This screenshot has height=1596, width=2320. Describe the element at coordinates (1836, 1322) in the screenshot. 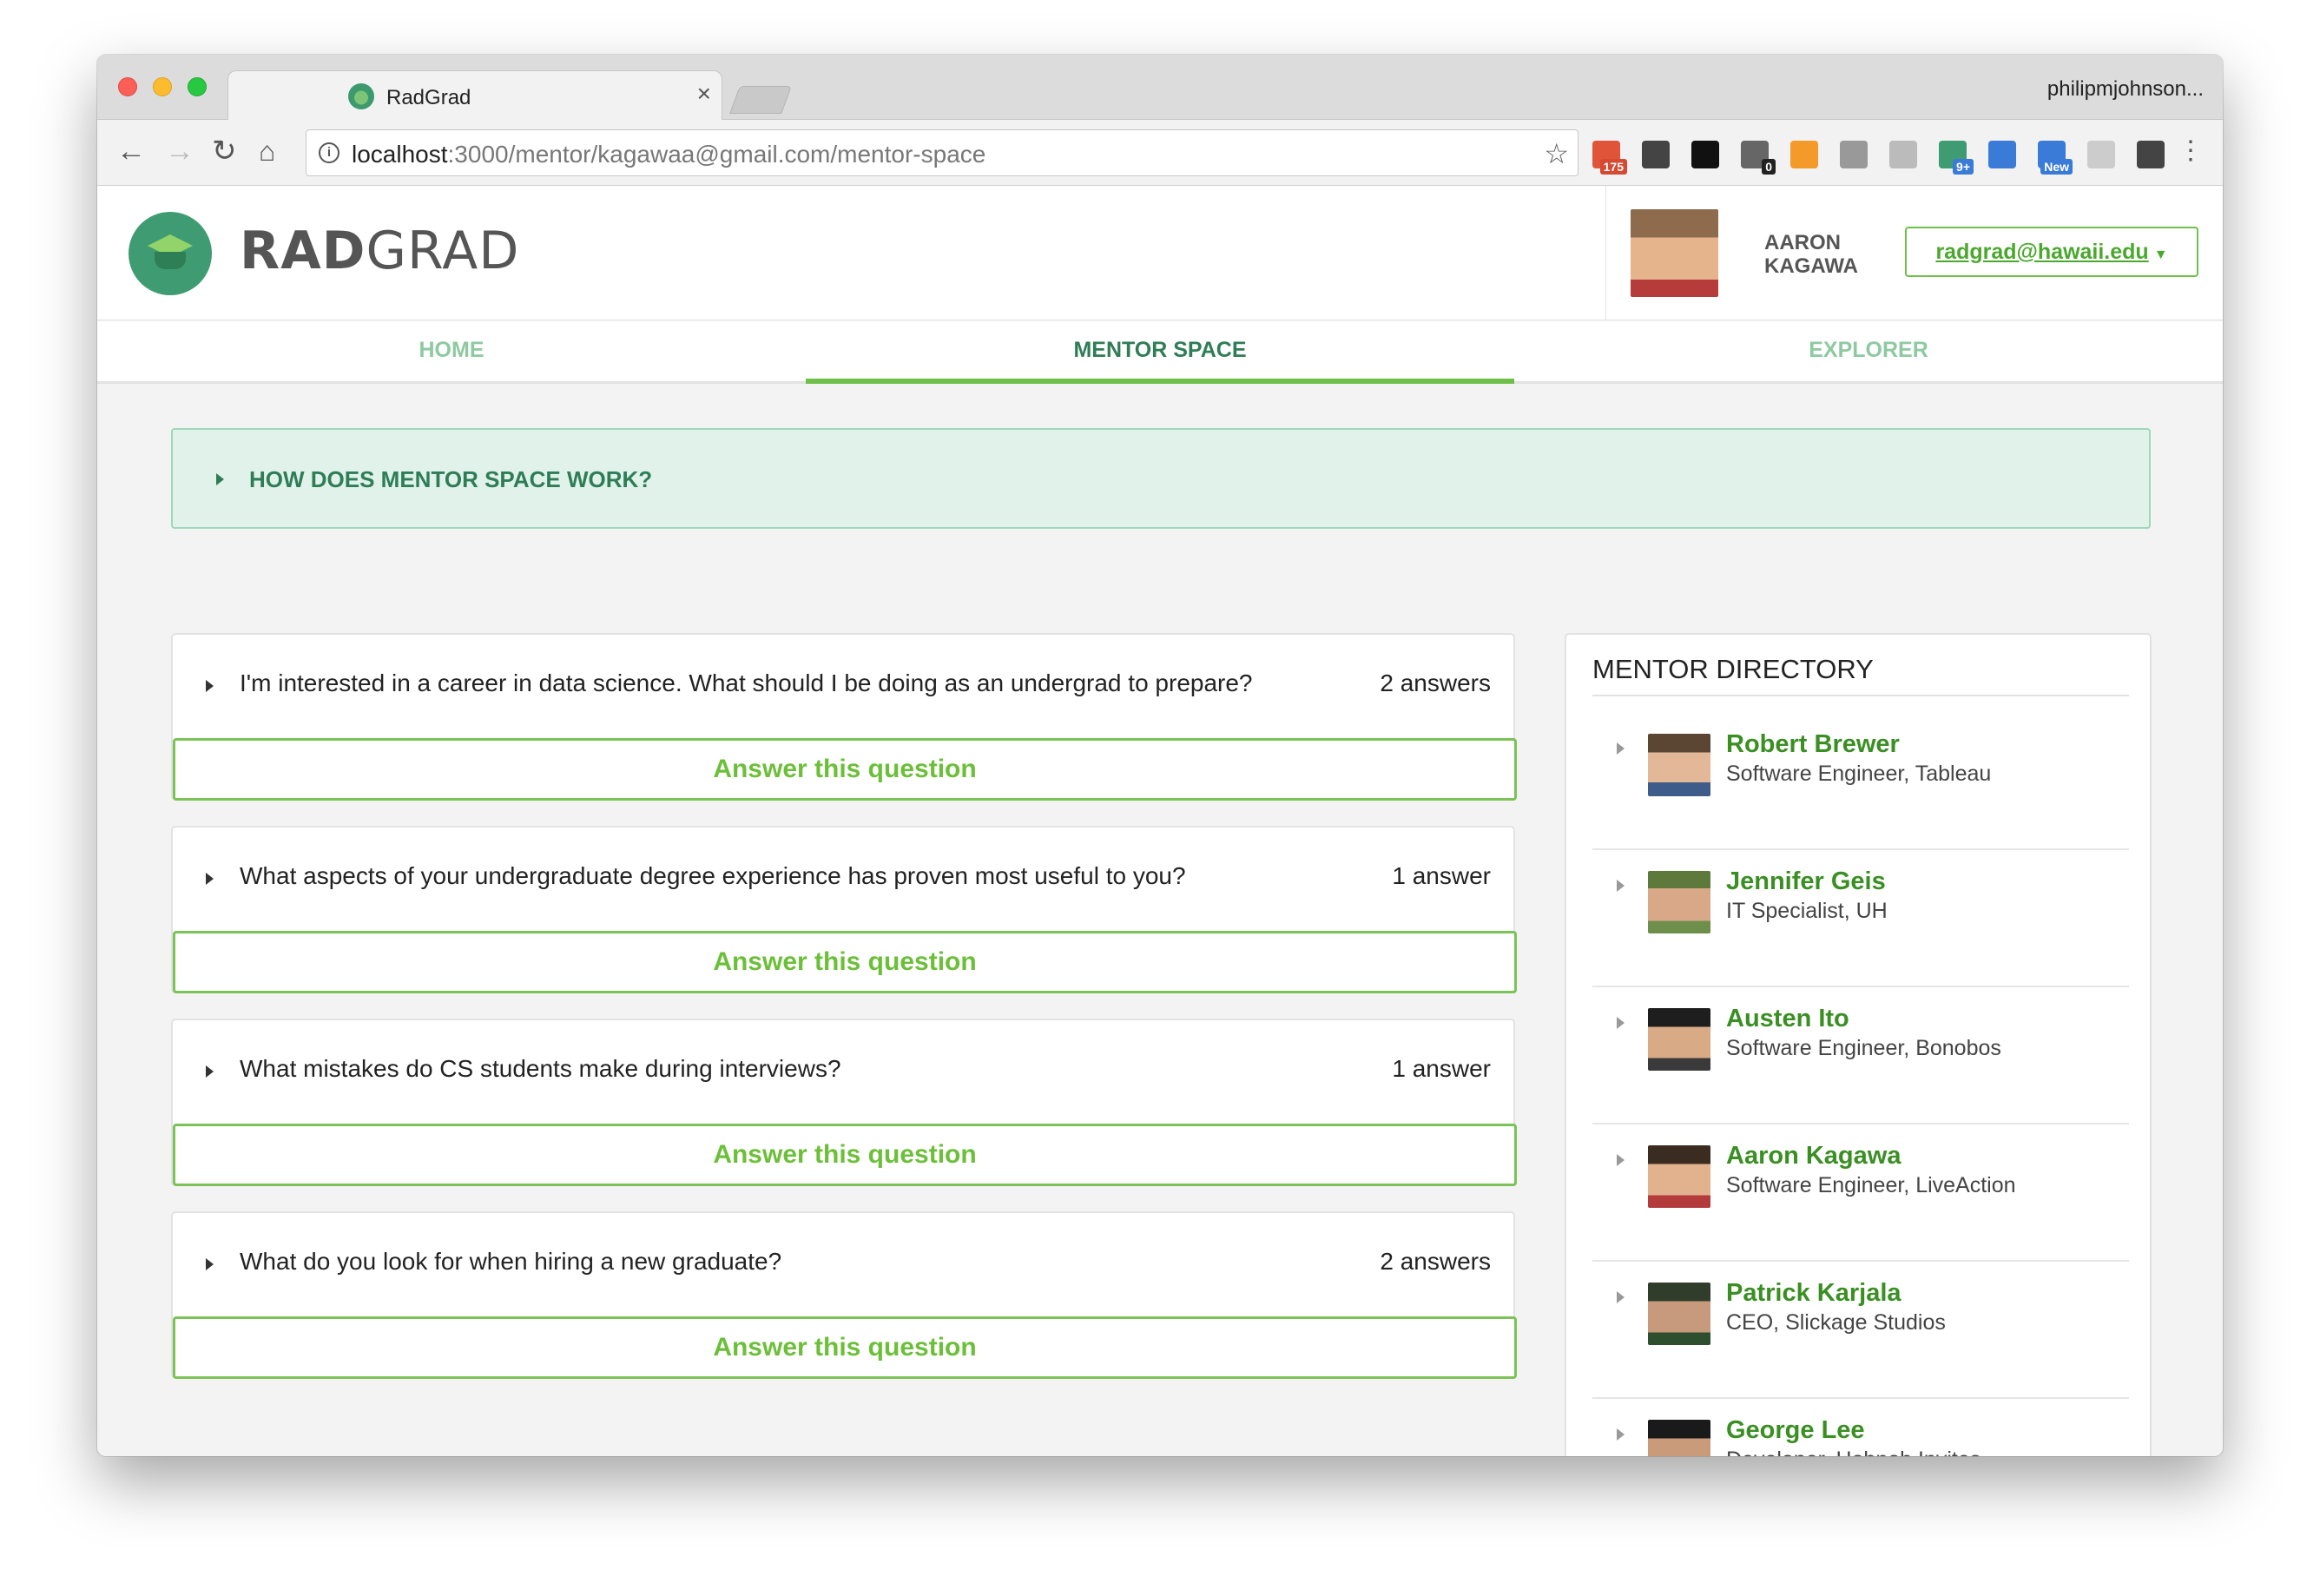

I see `mentor-role: CEO, Slickage Studios` at that location.